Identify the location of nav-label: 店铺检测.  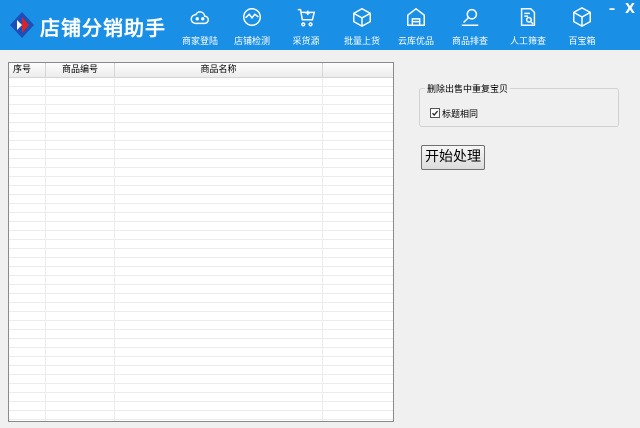
(251, 42).